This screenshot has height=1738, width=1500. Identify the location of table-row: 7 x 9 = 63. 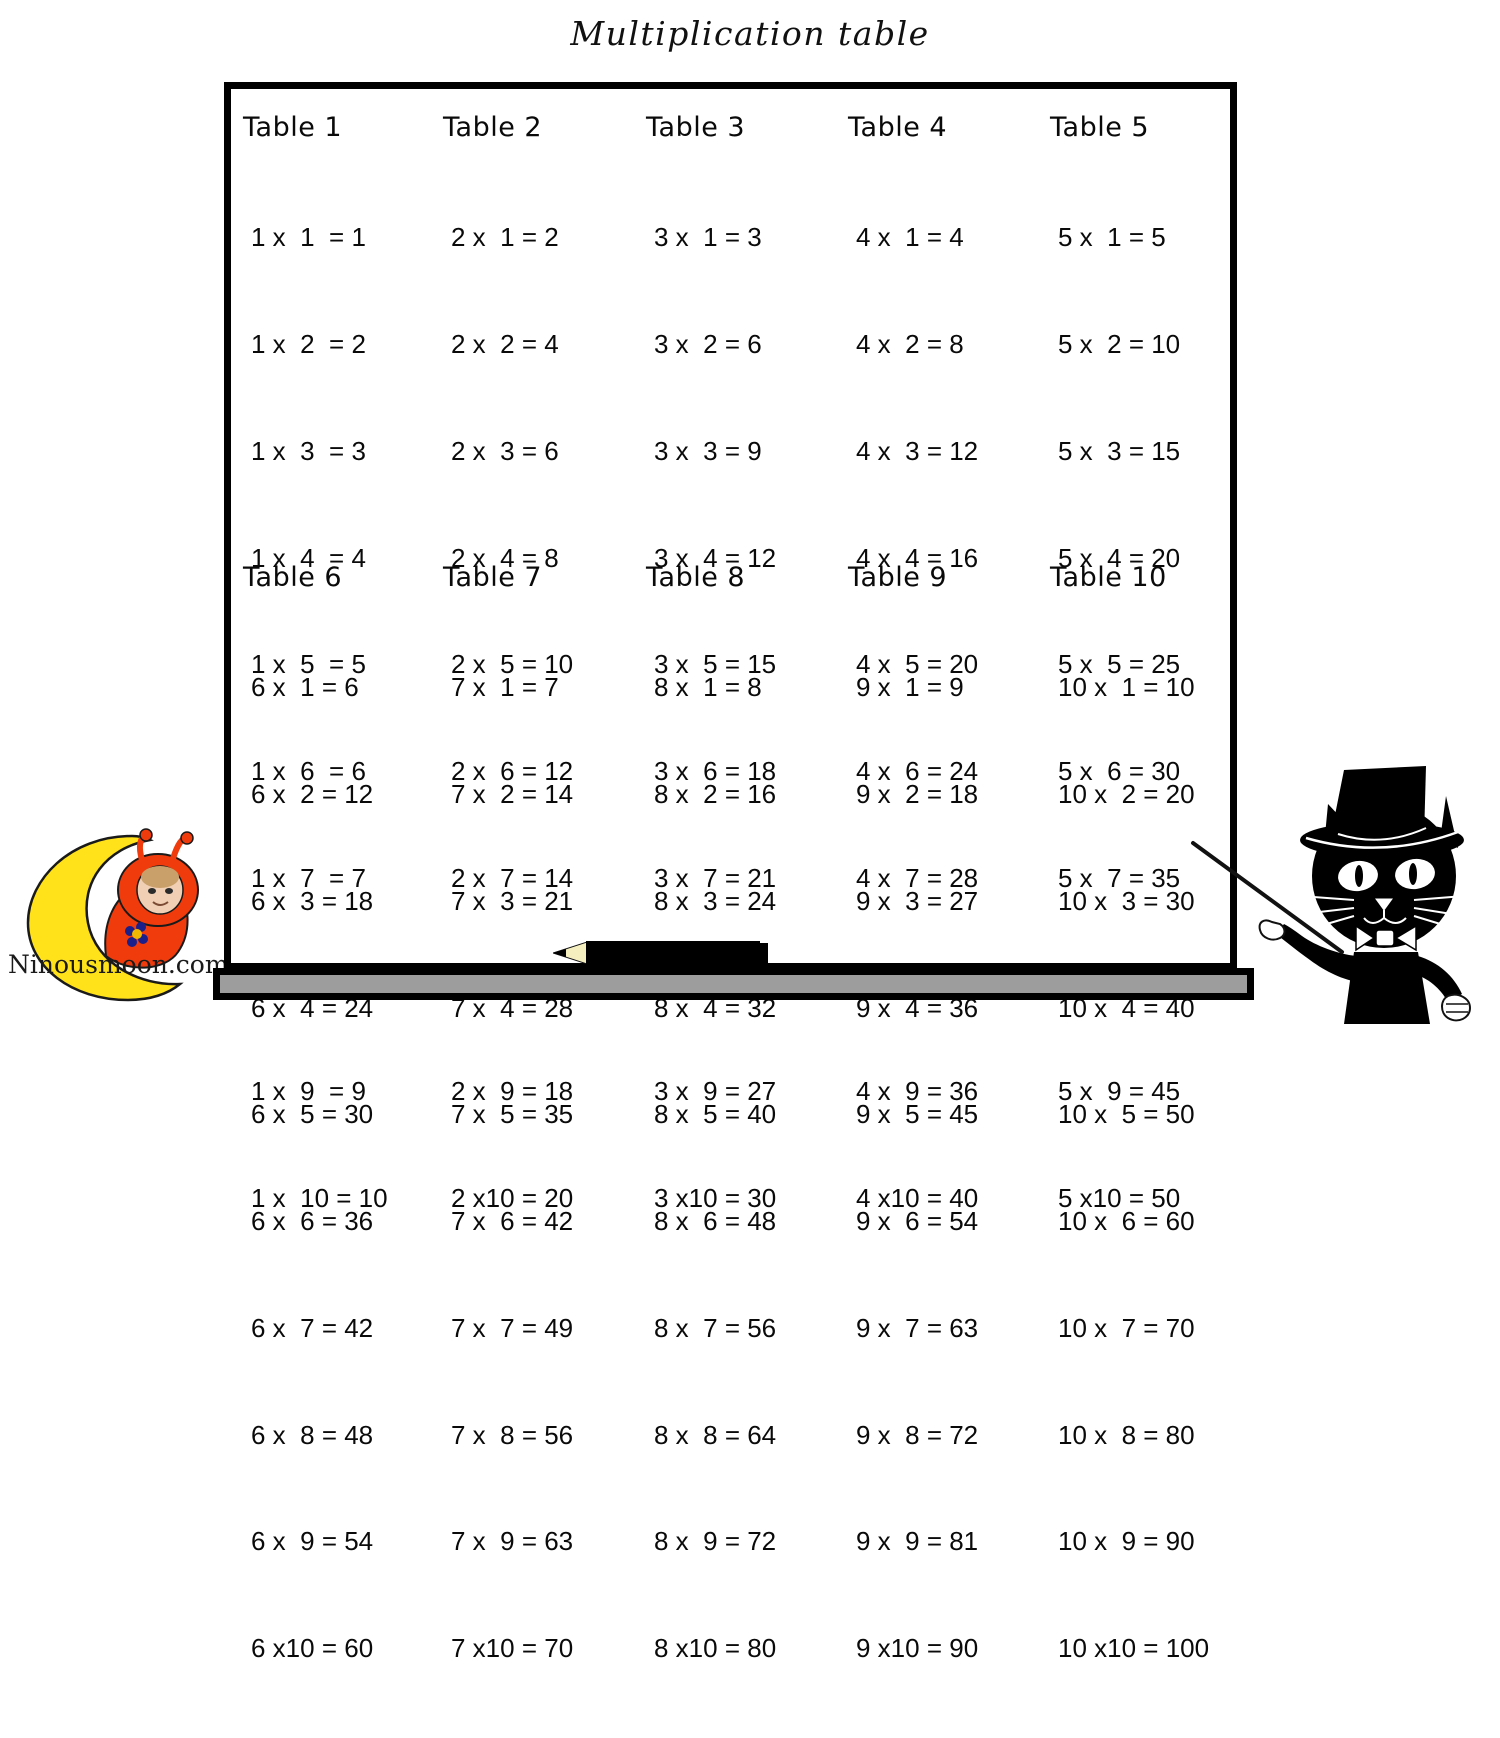
(512, 1541).